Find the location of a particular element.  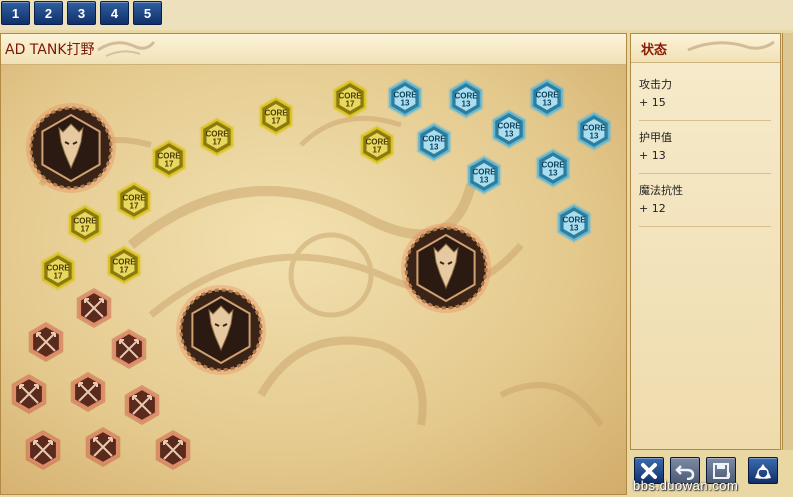

build-title: AD TANK打野 is located at coordinates (50, 49).